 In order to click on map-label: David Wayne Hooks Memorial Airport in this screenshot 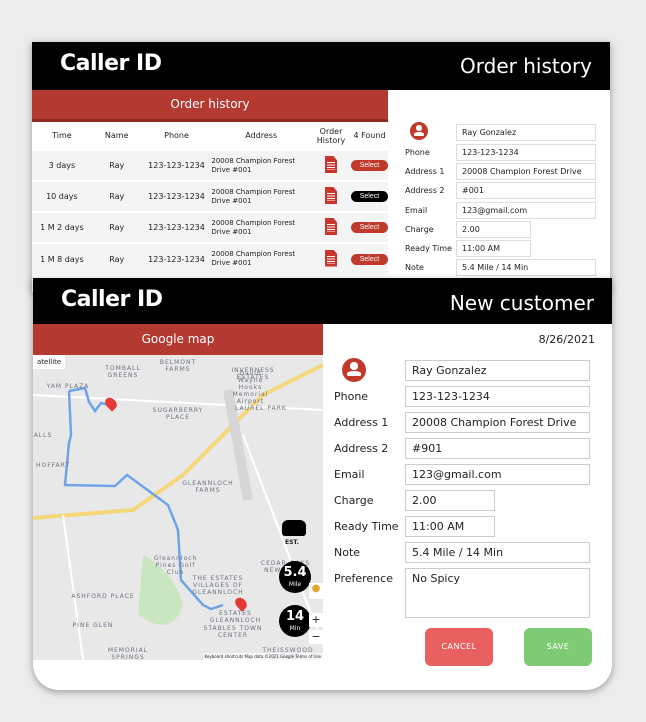, I will do `click(250, 387)`.